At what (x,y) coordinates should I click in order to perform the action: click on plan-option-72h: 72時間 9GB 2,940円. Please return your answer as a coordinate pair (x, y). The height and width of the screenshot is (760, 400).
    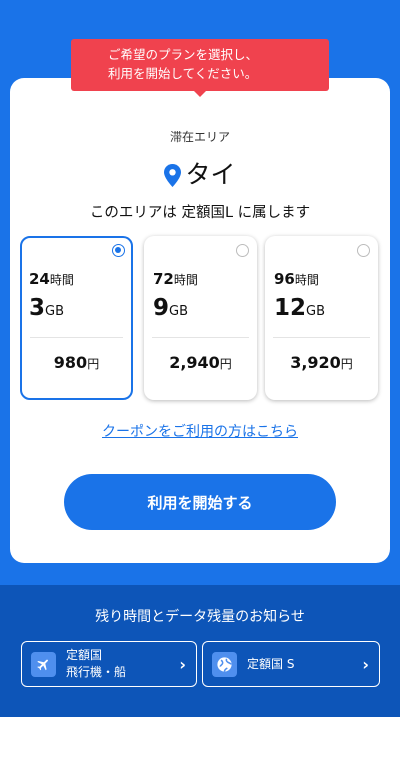
    Looking at the image, I should click on (200, 318).